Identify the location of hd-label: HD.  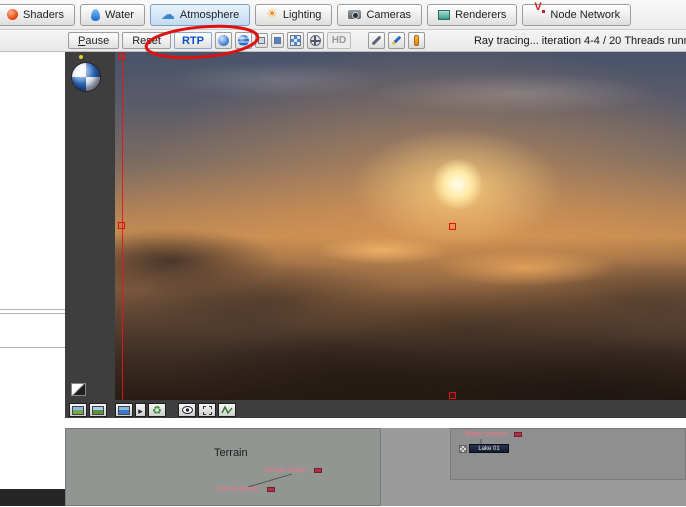
(339, 40).